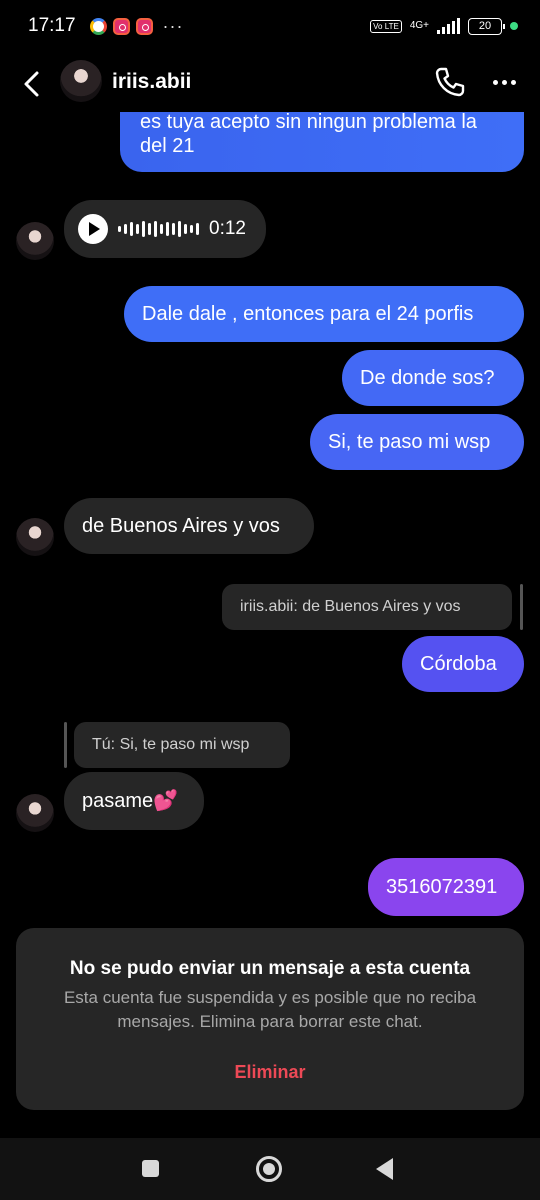 The height and width of the screenshot is (1200, 540). I want to click on notification-icons: ···, so click(136, 26).